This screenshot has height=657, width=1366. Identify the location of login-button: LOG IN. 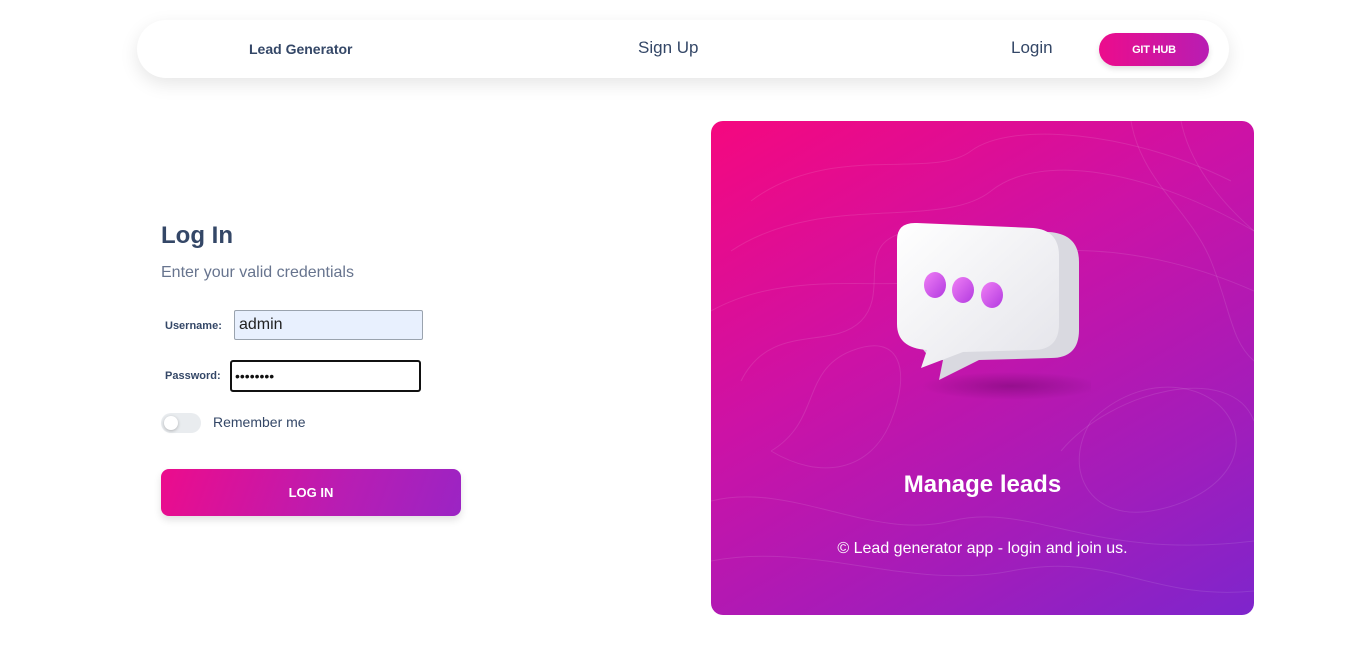
(311, 492).